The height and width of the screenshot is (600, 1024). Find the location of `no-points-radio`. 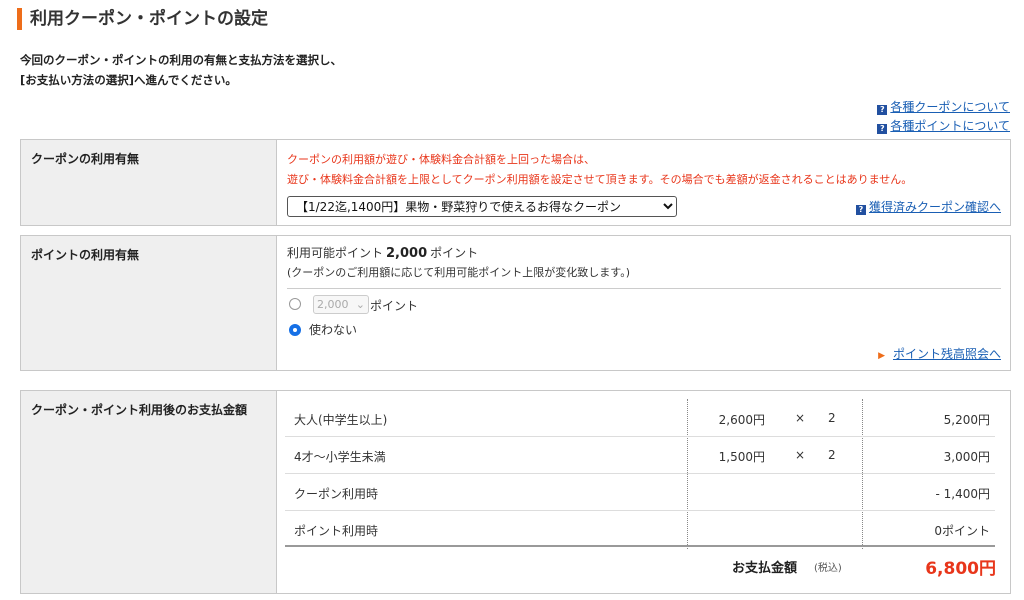

no-points-radio is located at coordinates (295, 330).